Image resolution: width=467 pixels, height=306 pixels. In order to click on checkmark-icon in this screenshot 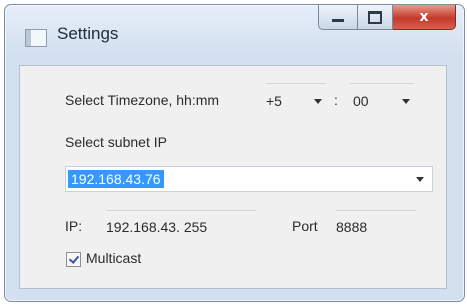, I will do `click(73, 258)`.